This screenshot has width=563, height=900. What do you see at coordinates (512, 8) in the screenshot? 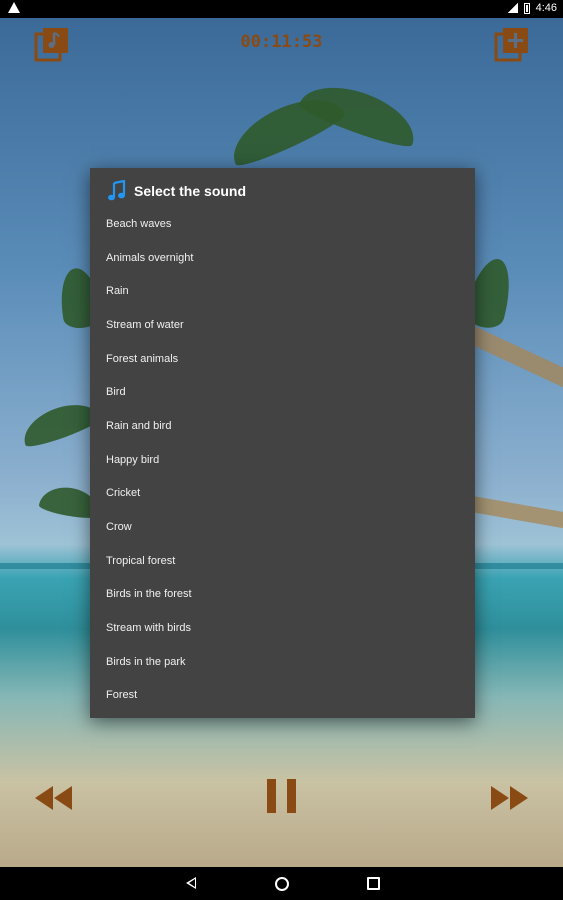
I see `signal-icon` at bounding box center [512, 8].